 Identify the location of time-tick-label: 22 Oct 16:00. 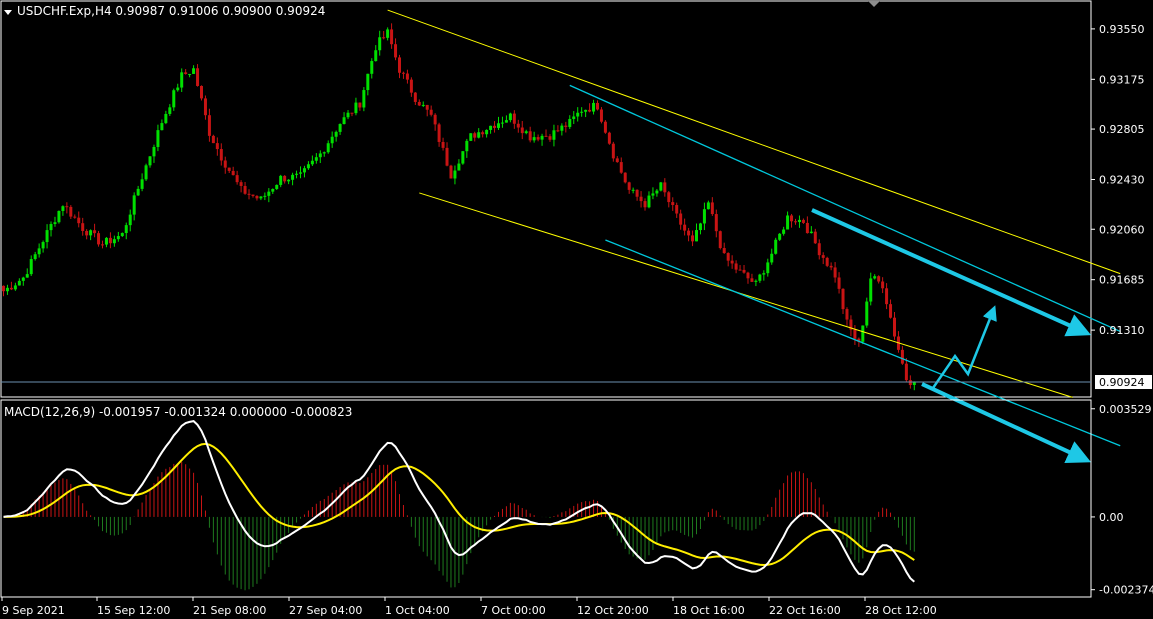
(805, 610).